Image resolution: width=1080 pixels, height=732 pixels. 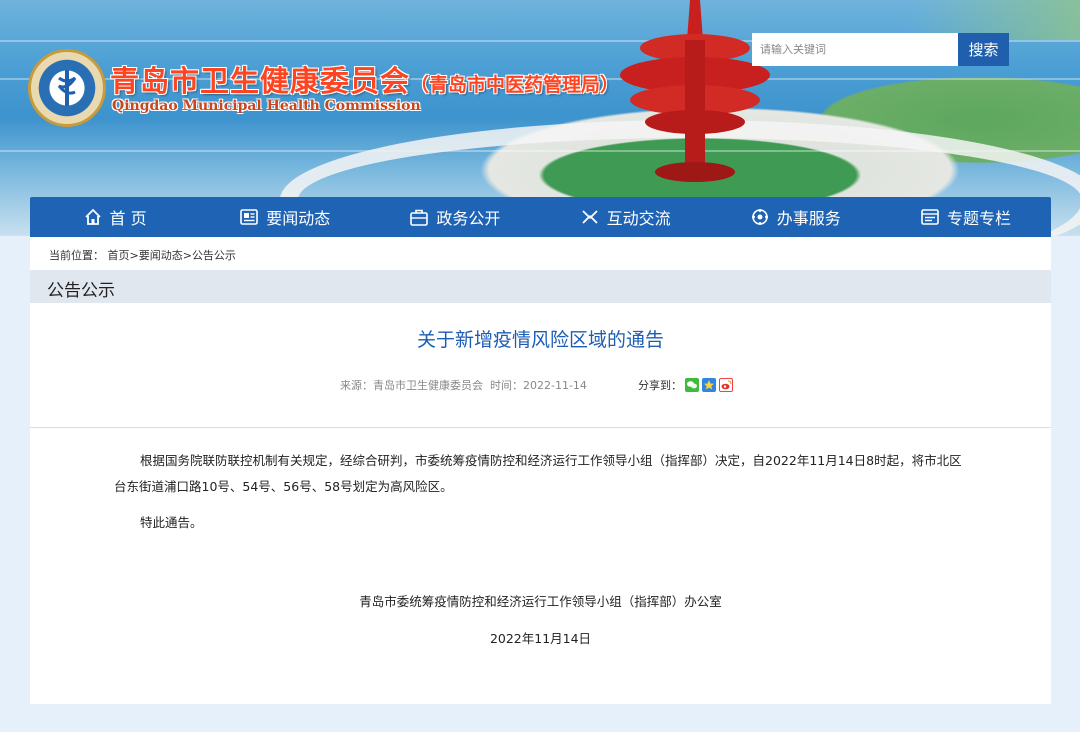 What do you see at coordinates (589, 217) in the screenshot?
I see `interaction-icon` at bounding box center [589, 217].